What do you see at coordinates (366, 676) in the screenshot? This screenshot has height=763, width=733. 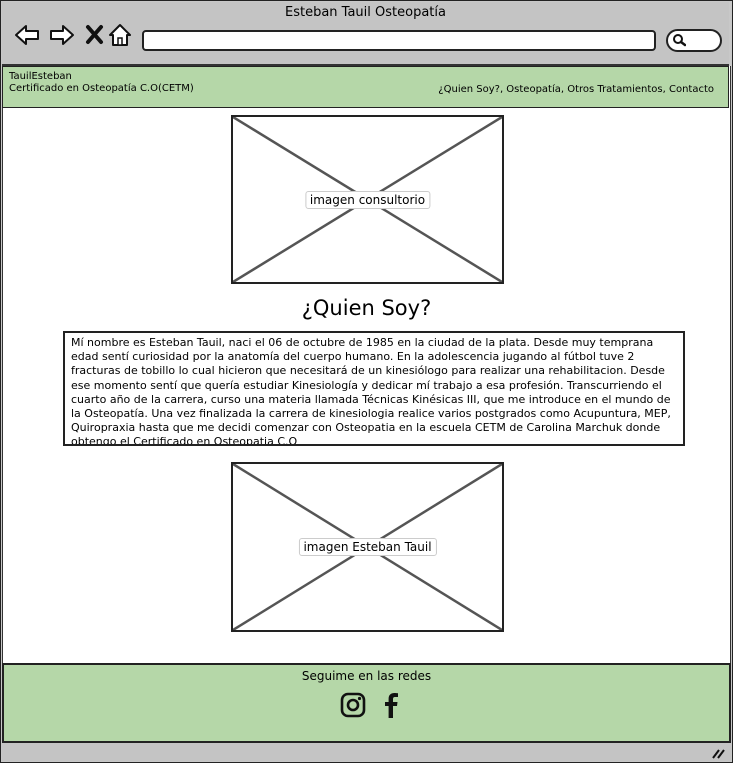 I see `footer-title: Seguime en las redes` at bounding box center [366, 676].